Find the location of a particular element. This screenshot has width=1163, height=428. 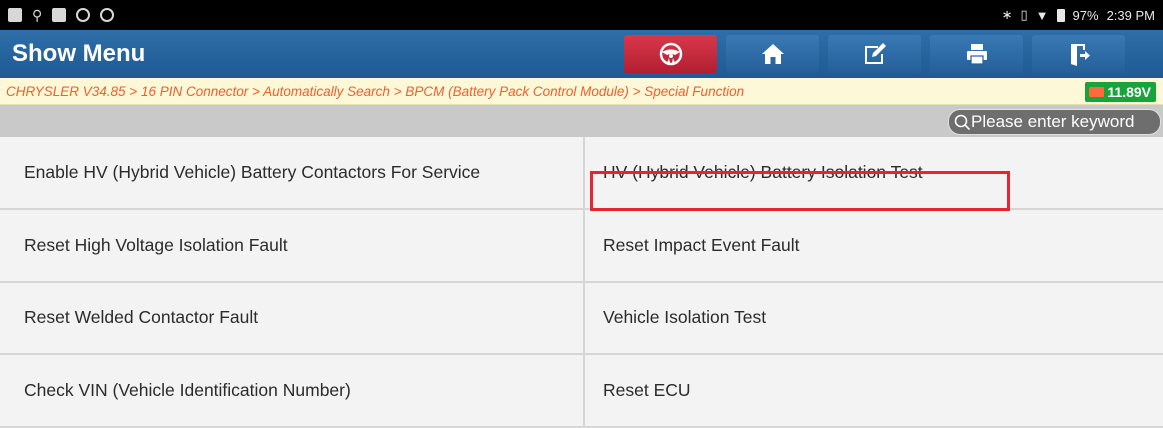

home-button is located at coordinates (772, 54).